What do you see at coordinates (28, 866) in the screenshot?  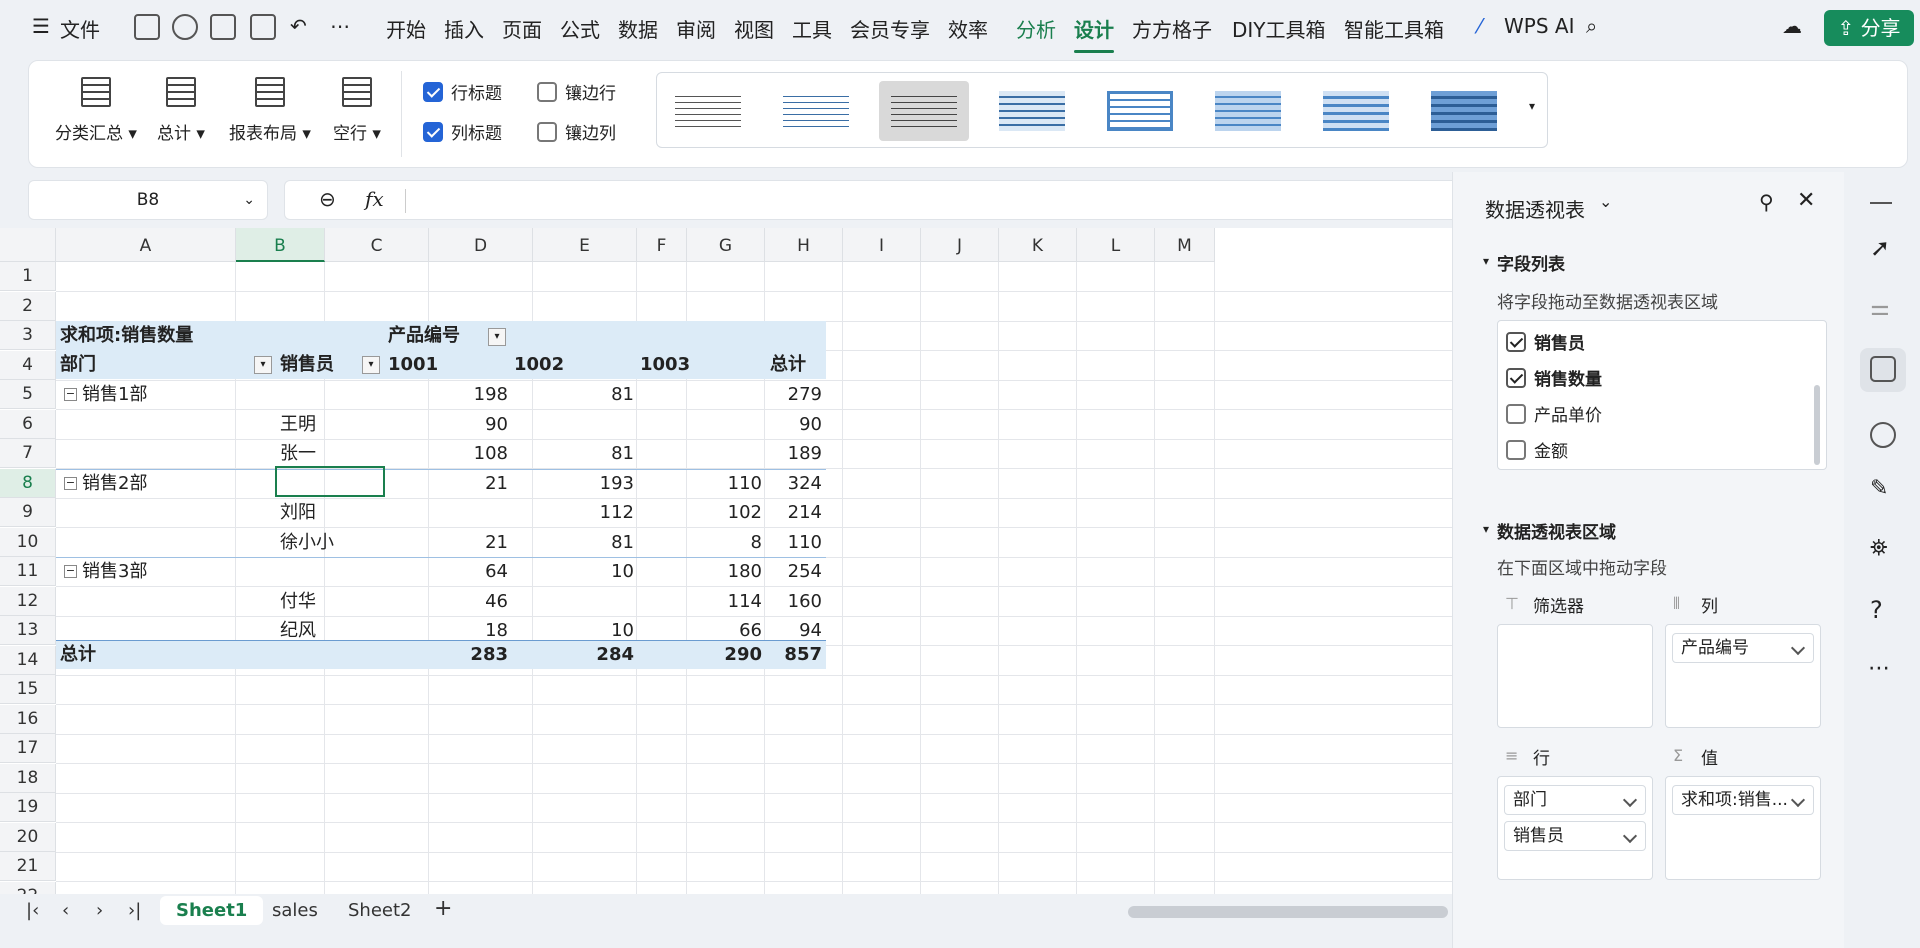 I see `row-header: 21` at bounding box center [28, 866].